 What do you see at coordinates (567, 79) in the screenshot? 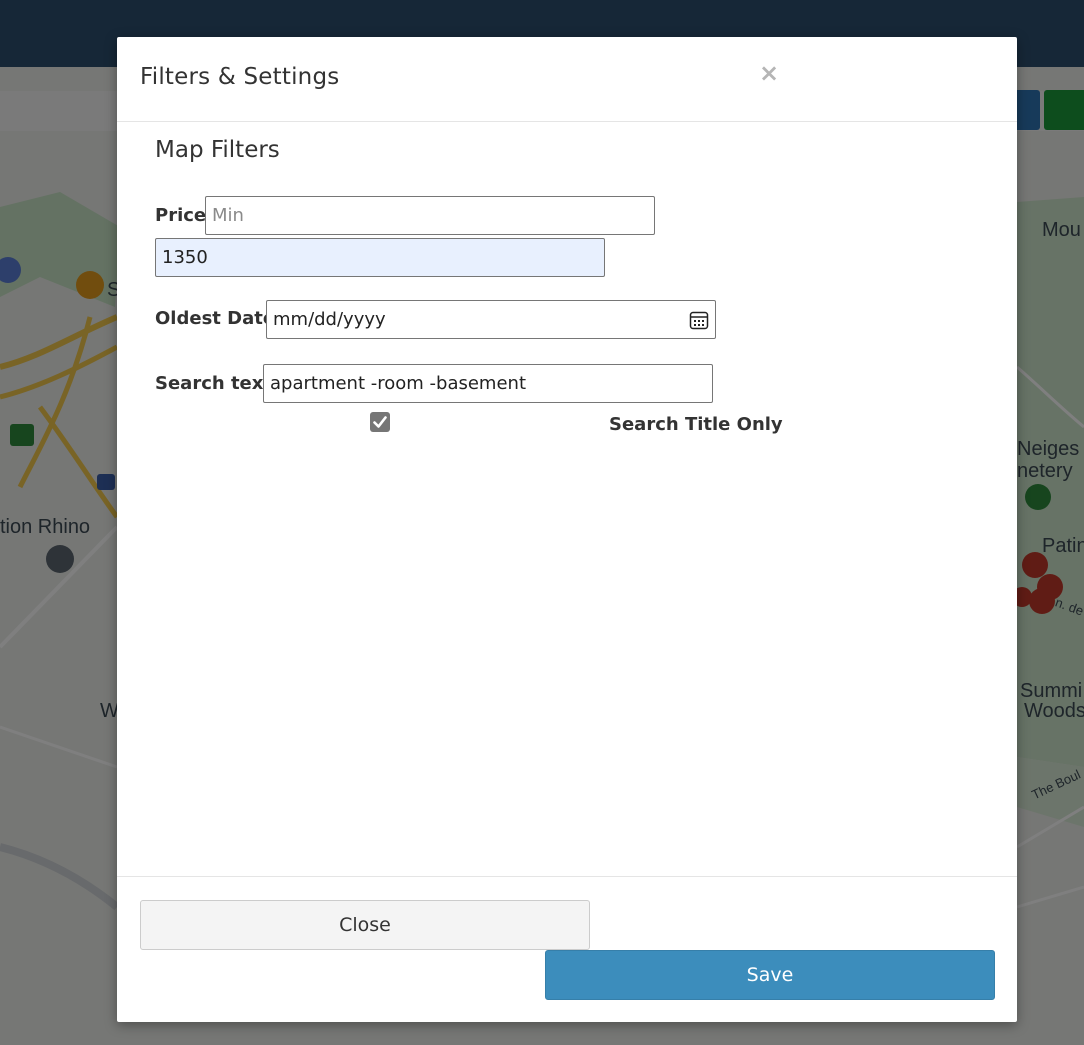
I see `modal-header: Filters & Settings ×` at bounding box center [567, 79].